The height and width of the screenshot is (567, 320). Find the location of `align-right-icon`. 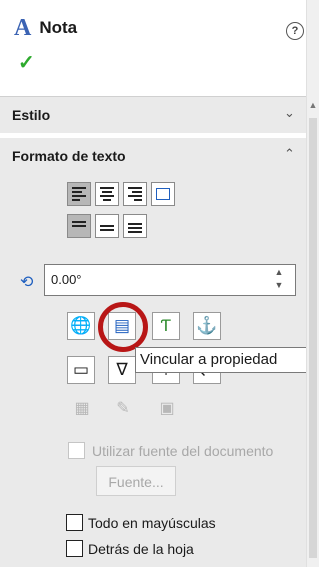

align-right-icon is located at coordinates (135, 194).